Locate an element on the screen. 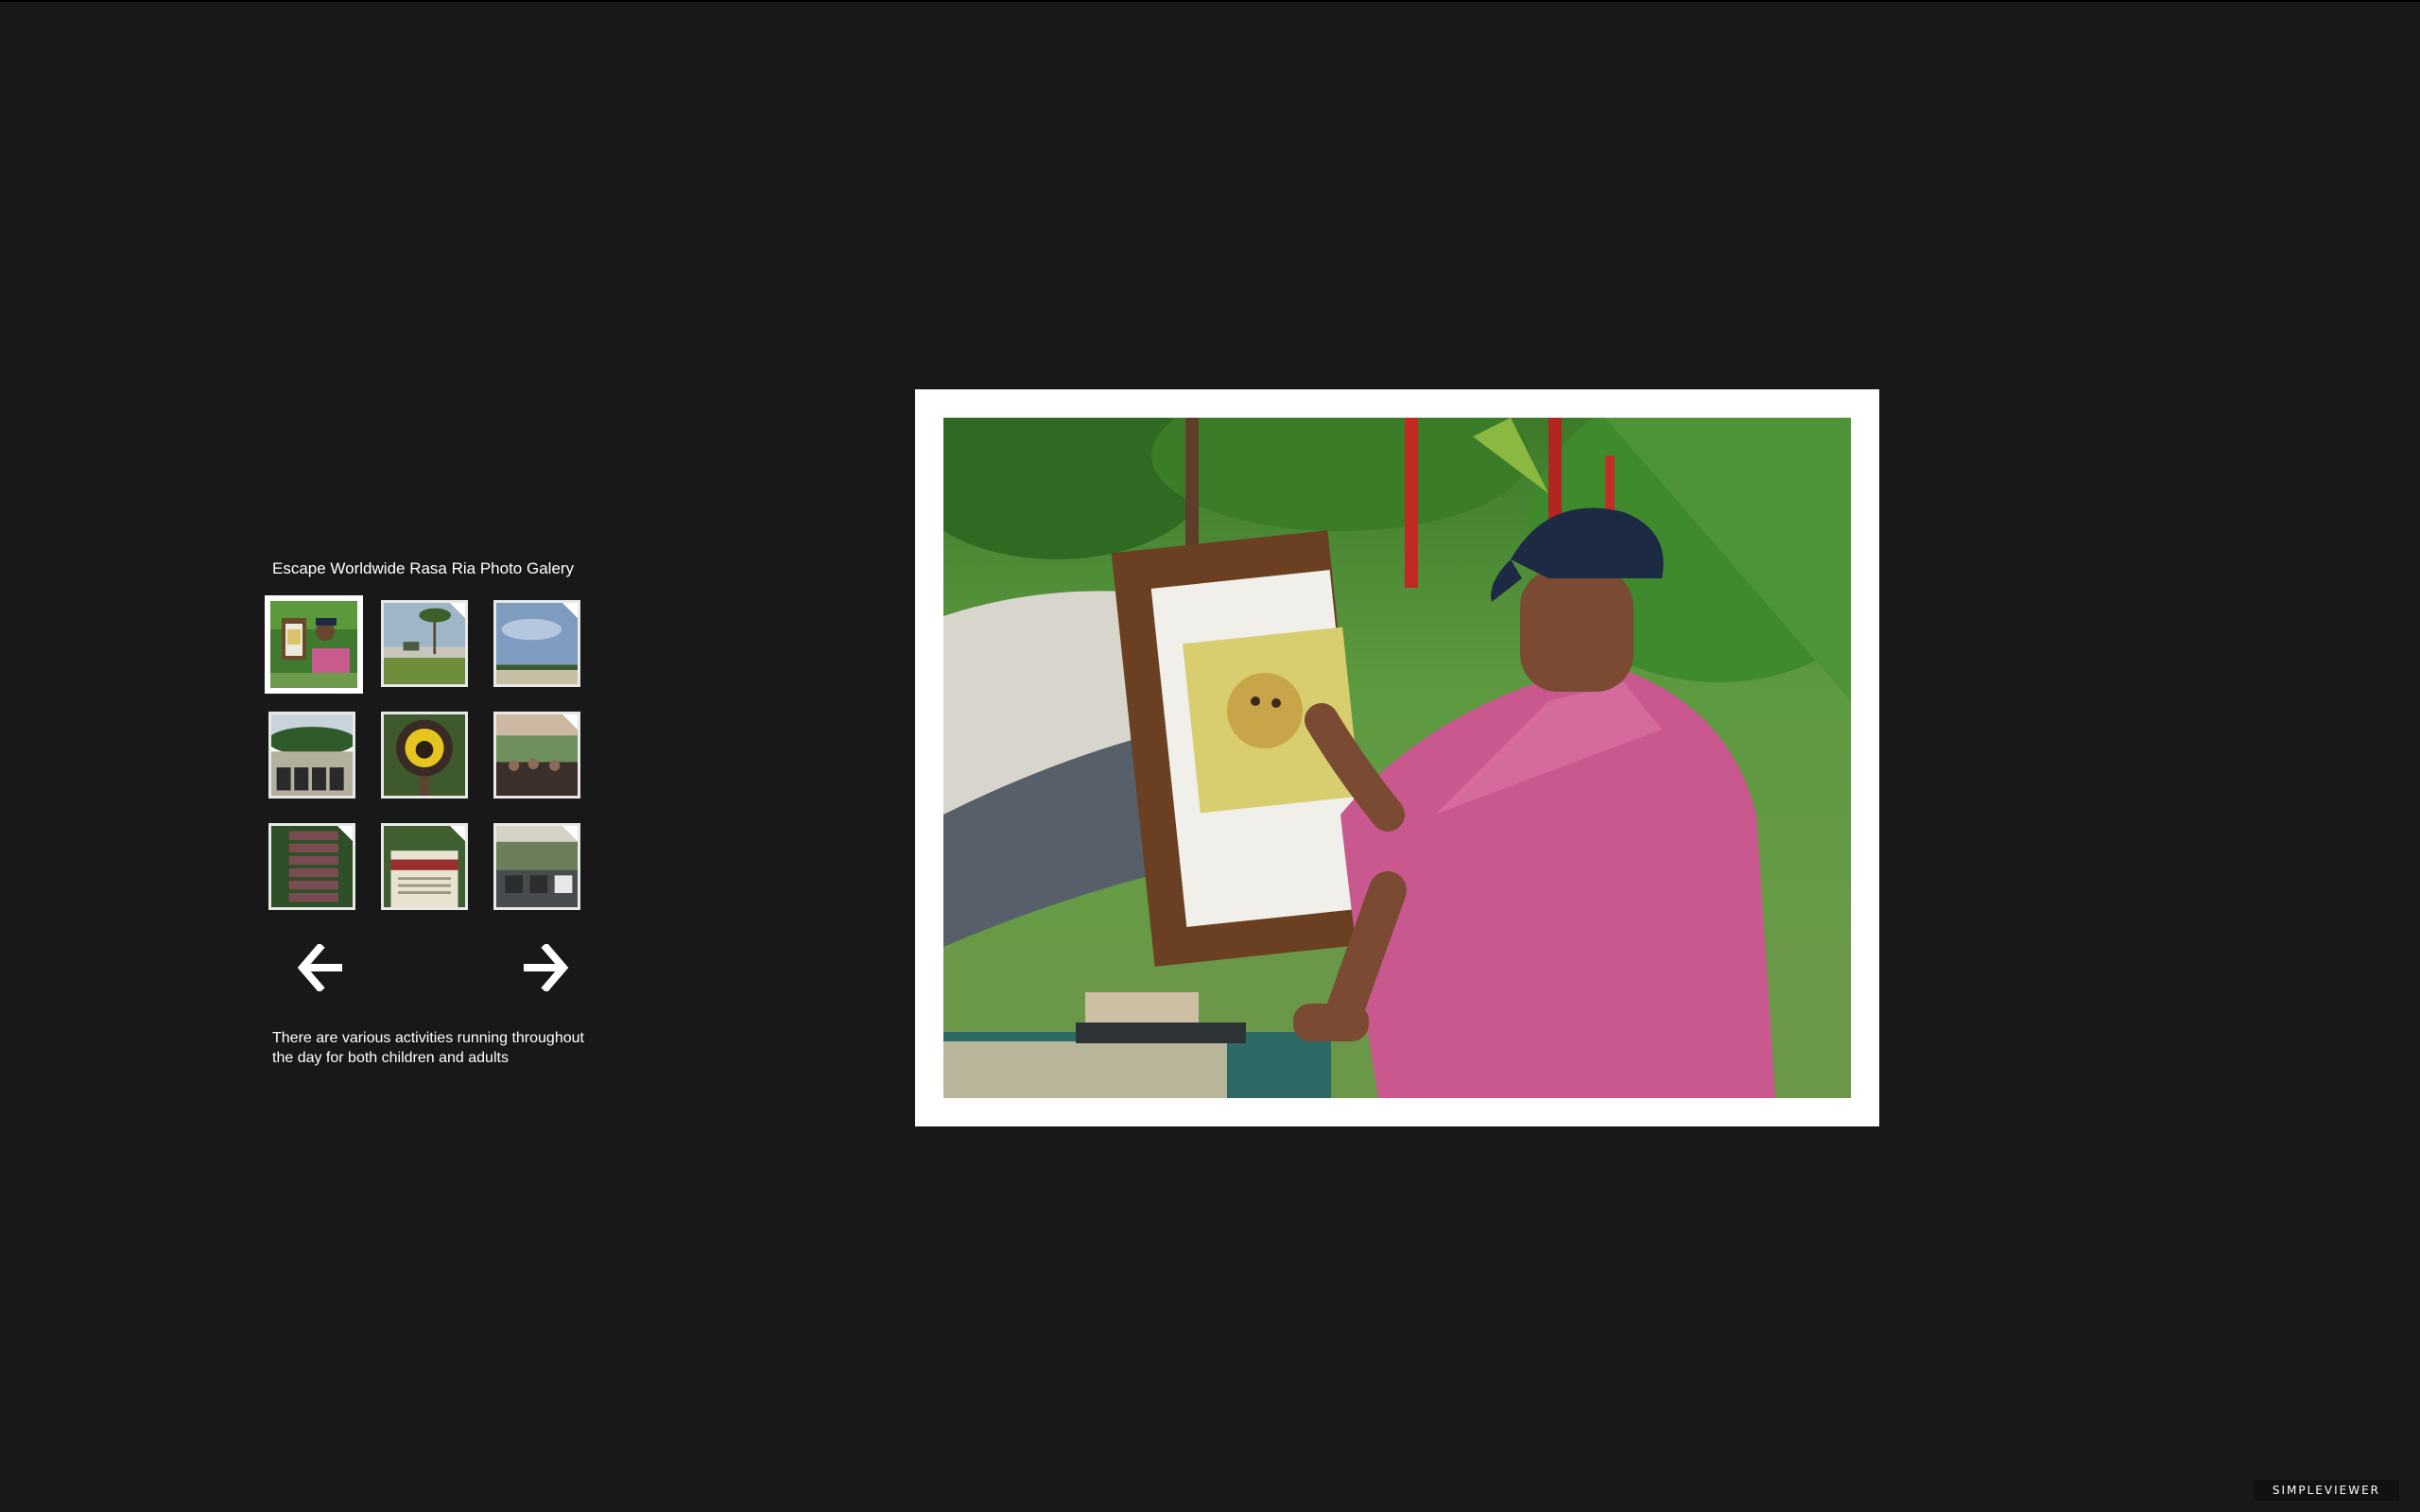 This screenshot has height=1512, width=2420. gallery-title: Escape Worldwide Rasa Ria Photo Galery is located at coordinates (423, 568).